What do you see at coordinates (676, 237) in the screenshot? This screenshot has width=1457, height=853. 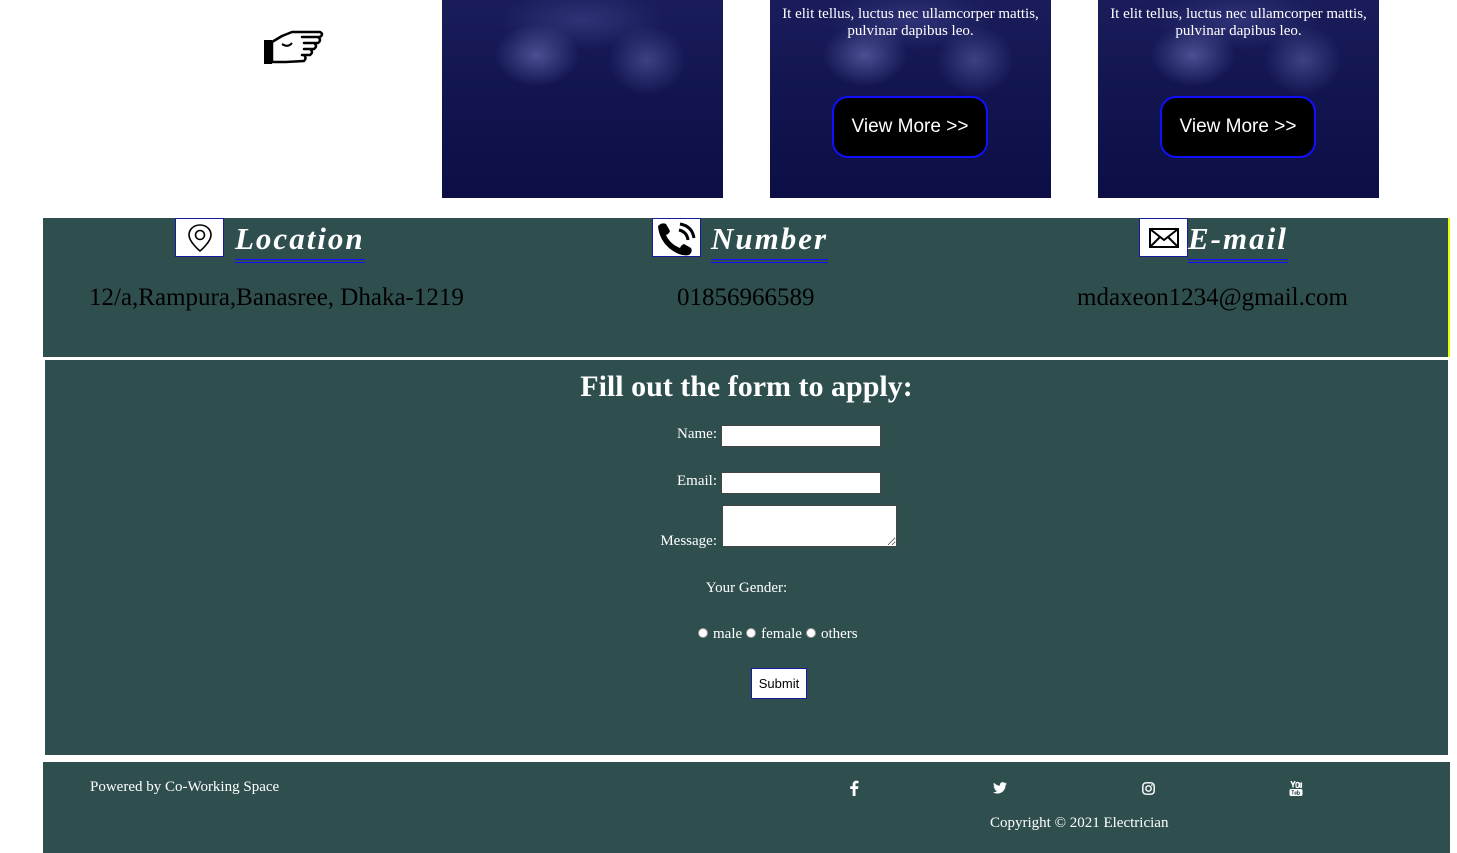 I see `phone-icon` at bounding box center [676, 237].